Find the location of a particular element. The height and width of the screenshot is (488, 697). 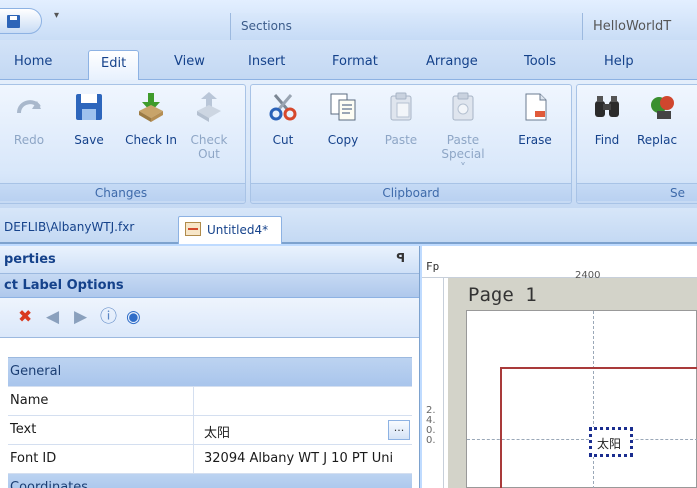

pin-icon: ꟼ is located at coordinates (400, 258).